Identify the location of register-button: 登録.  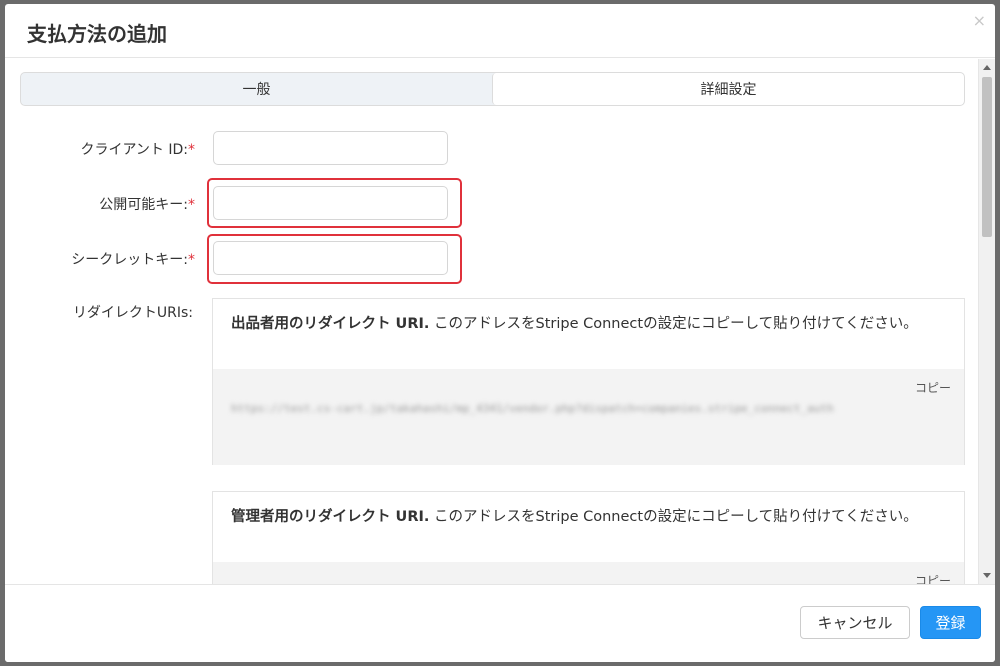
(950, 622).